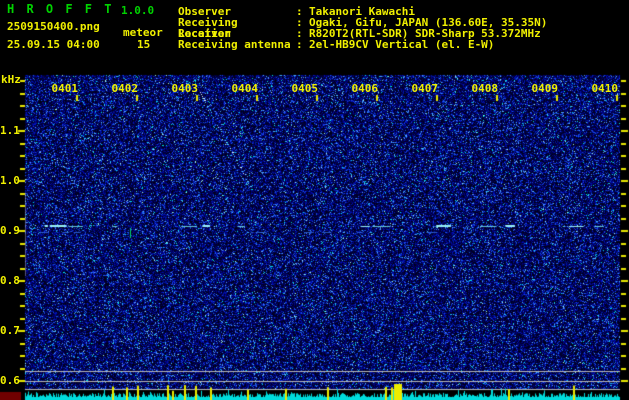 The width and height of the screenshot is (629, 400). What do you see at coordinates (60, 9) in the screenshot?
I see `app-title: H R O F F T` at bounding box center [60, 9].